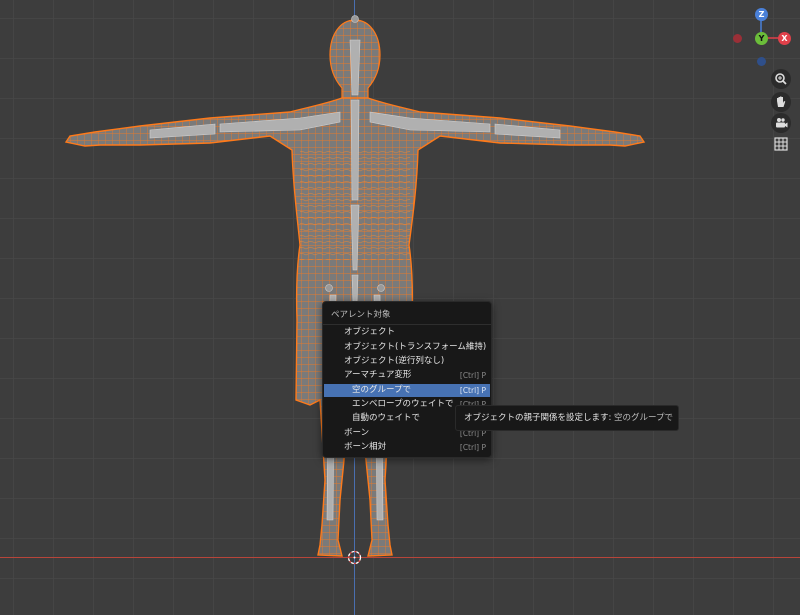 The image size is (800, 615). I want to click on zoom-icon, so click(781, 79).